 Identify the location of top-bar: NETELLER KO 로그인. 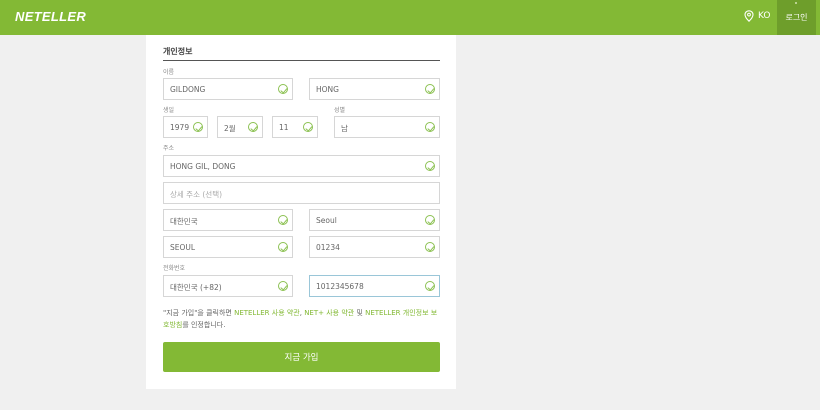
(410, 17).